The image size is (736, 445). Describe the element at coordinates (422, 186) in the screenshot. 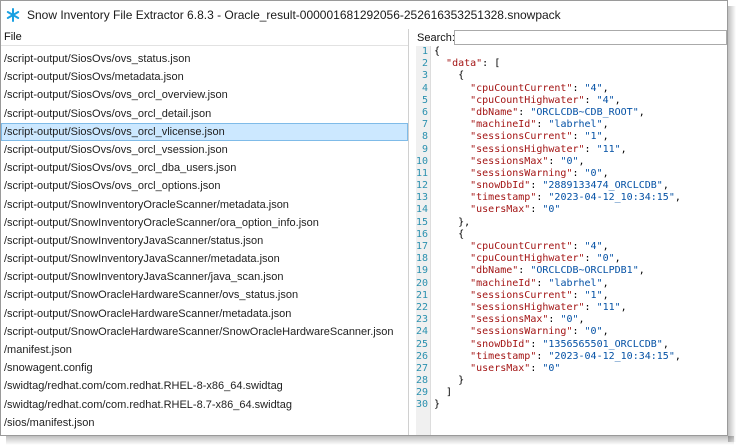

I see `line-number: 12` at that location.